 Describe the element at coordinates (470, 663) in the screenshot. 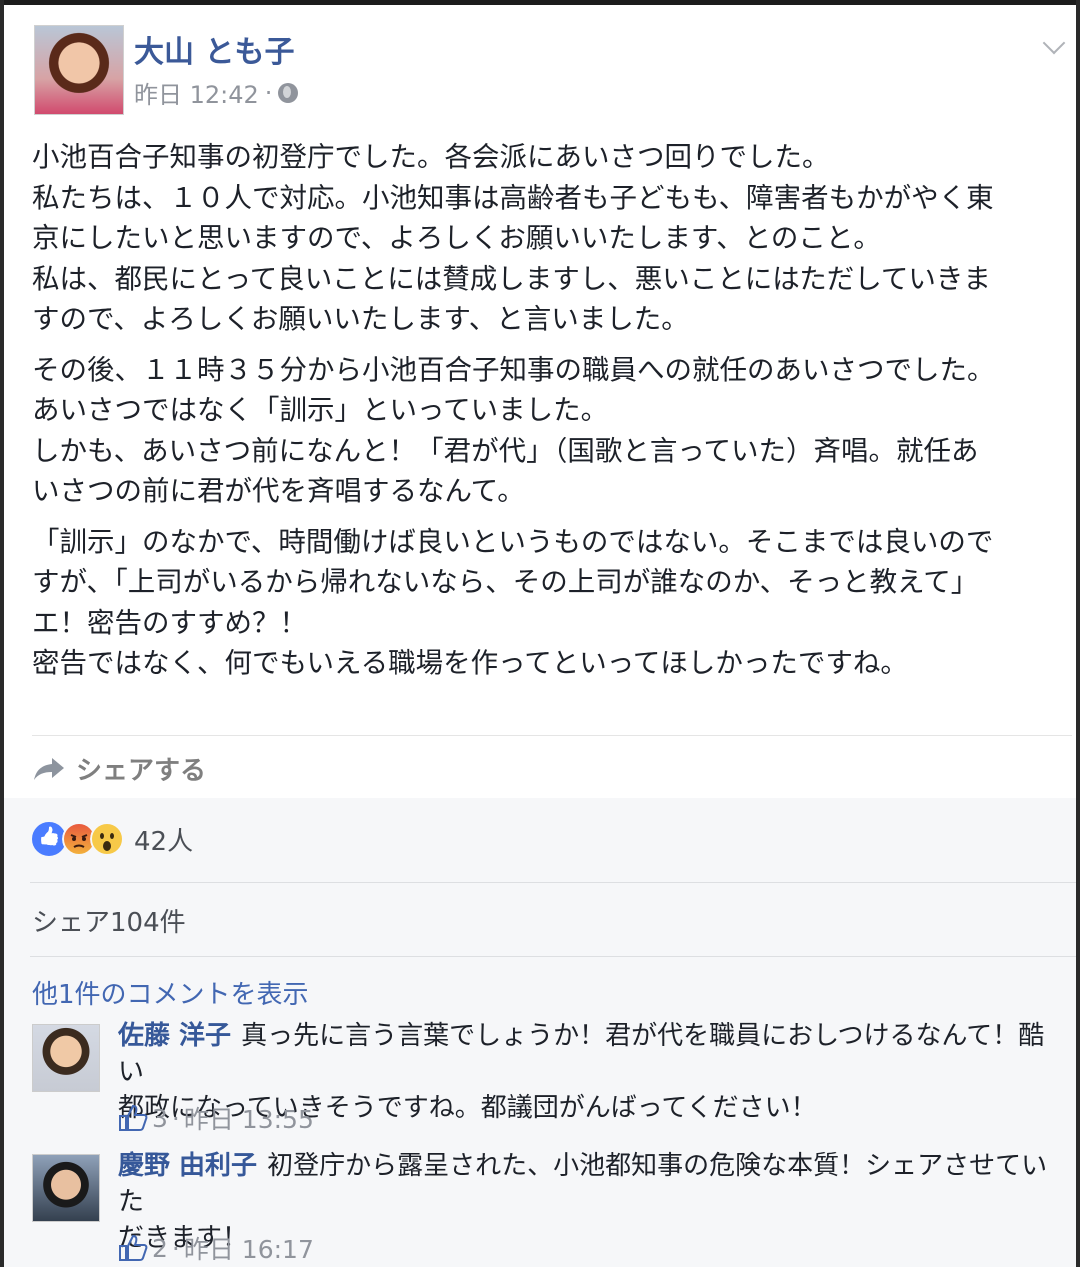

I see `text-line: 密告ではなく、何でもいえる職場を作ってといってほしかったですね。` at that location.